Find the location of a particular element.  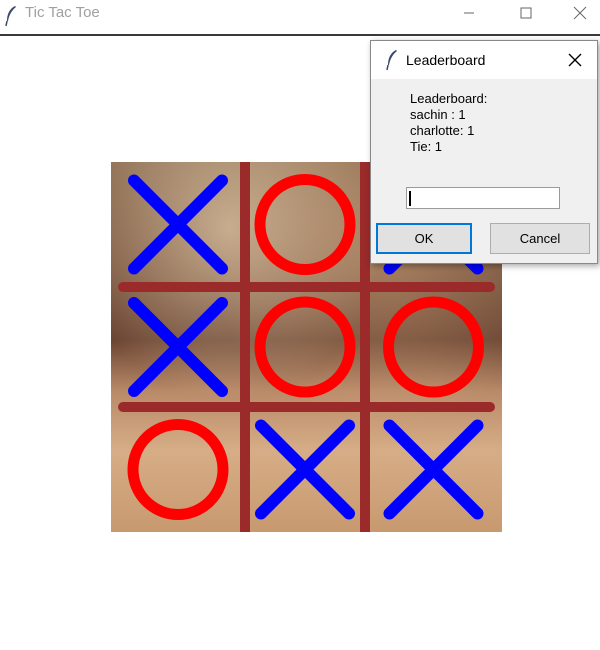

dialog-close-button is located at coordinates (575, 60).